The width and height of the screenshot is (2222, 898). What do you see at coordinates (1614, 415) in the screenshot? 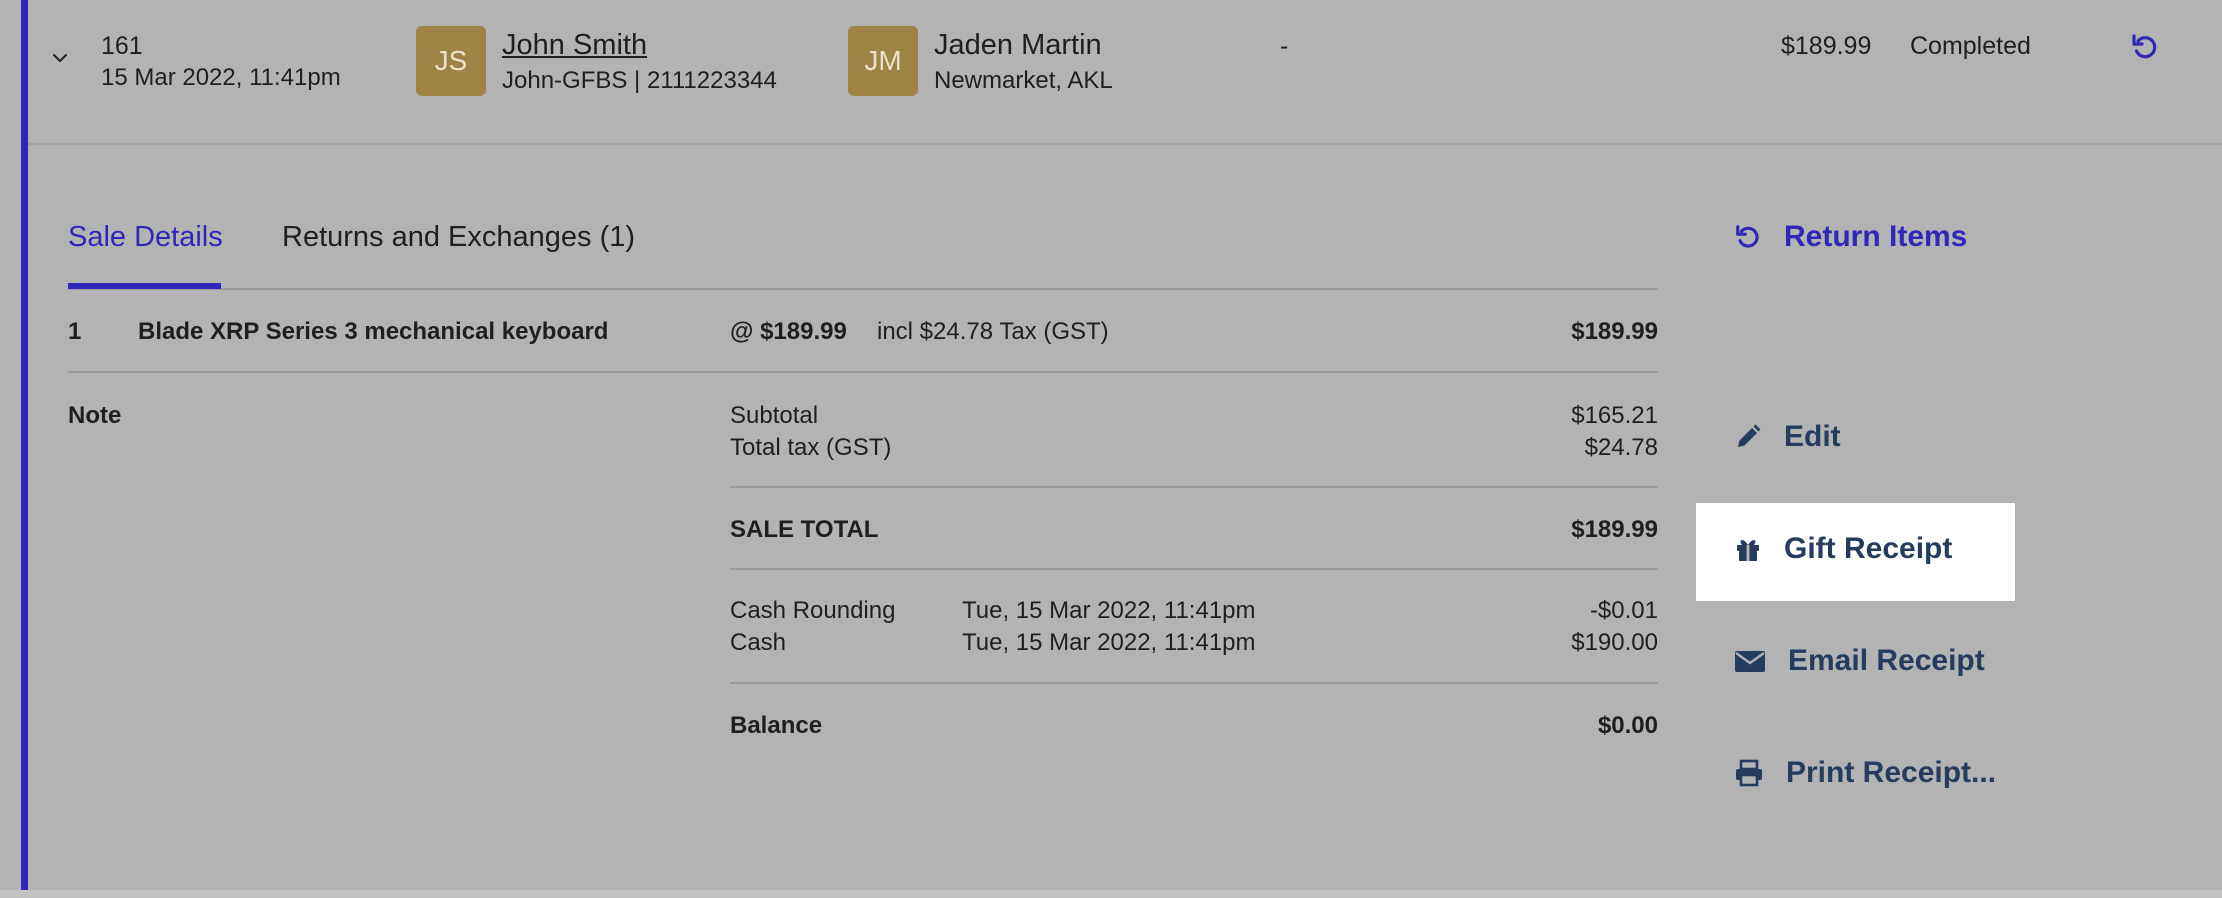
I see `subtotal-value: $165.21` at bounding box center [1614, 415].